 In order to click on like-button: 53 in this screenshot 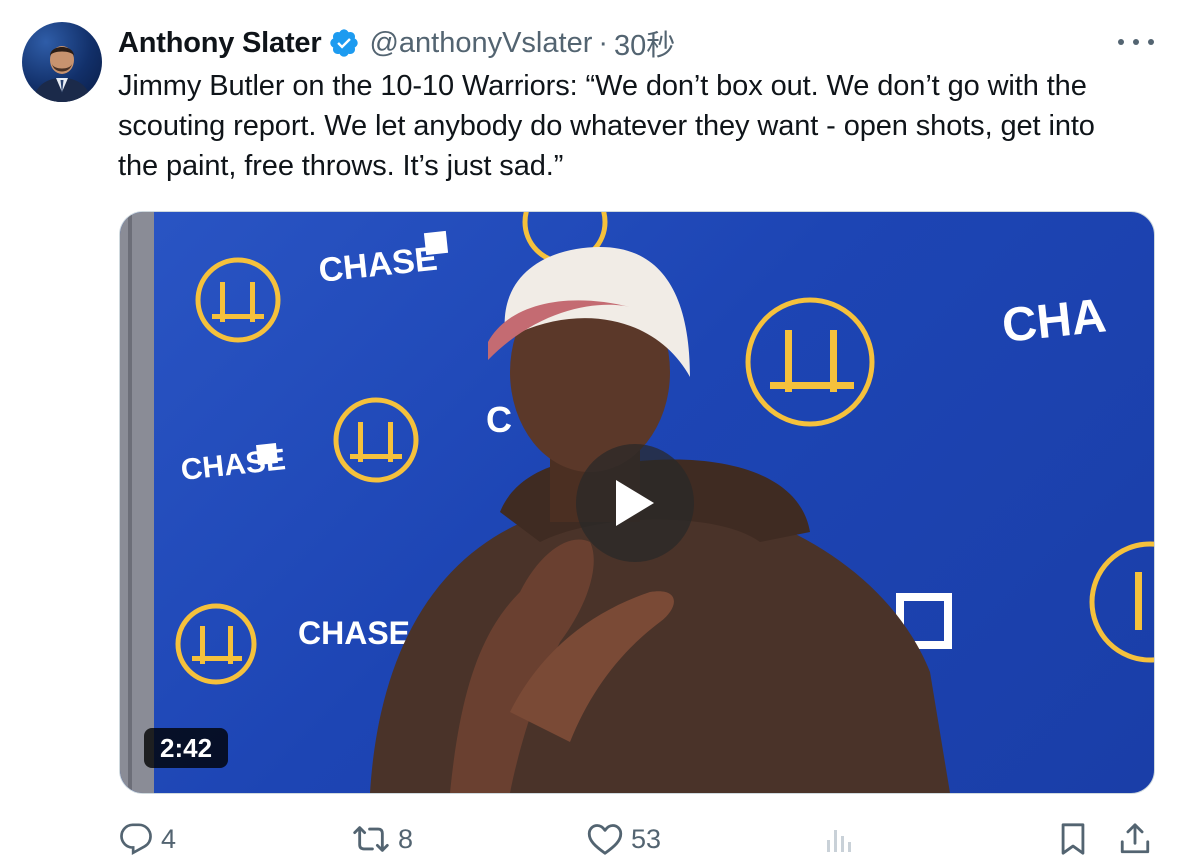, I will do `click(624, 839)`.